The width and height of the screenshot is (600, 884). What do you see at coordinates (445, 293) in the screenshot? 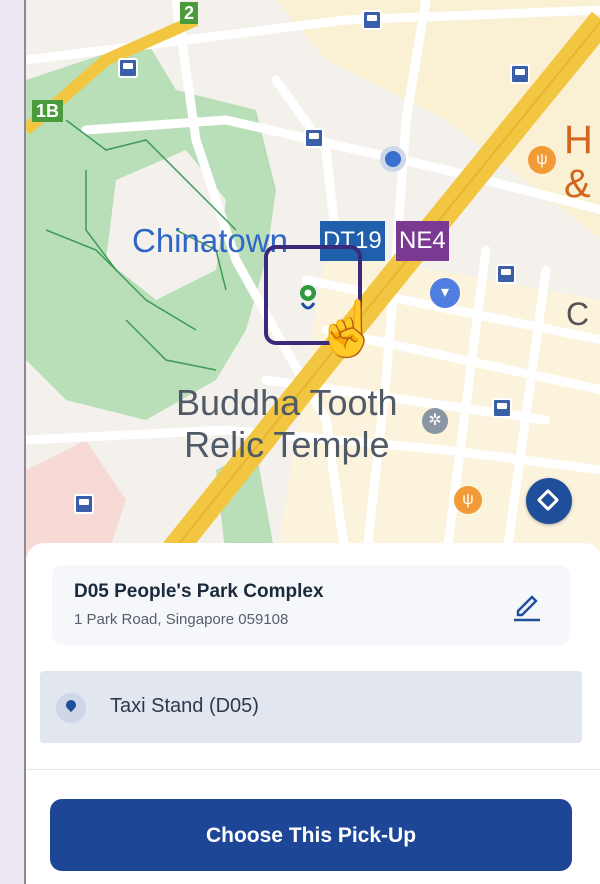
I see `shopping-icon: ▾` at bounding box center [445, 293].